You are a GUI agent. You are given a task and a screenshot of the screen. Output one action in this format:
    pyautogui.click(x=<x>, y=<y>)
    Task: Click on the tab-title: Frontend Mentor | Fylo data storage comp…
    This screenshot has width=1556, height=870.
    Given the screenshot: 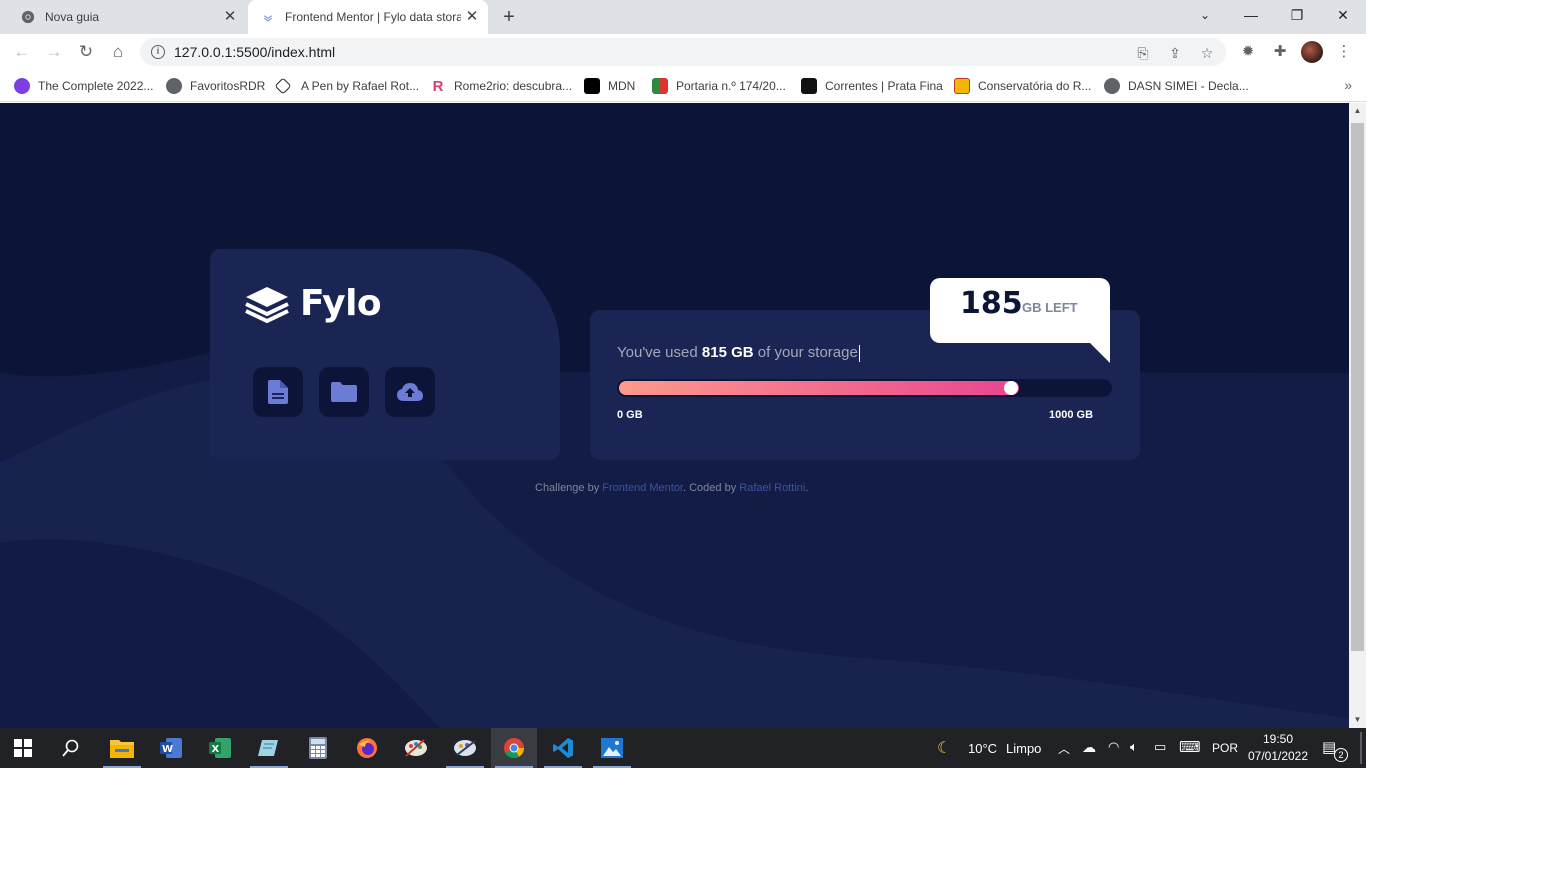 What is the action you would take?
    pyautogui.click(x=373, y=17)
    